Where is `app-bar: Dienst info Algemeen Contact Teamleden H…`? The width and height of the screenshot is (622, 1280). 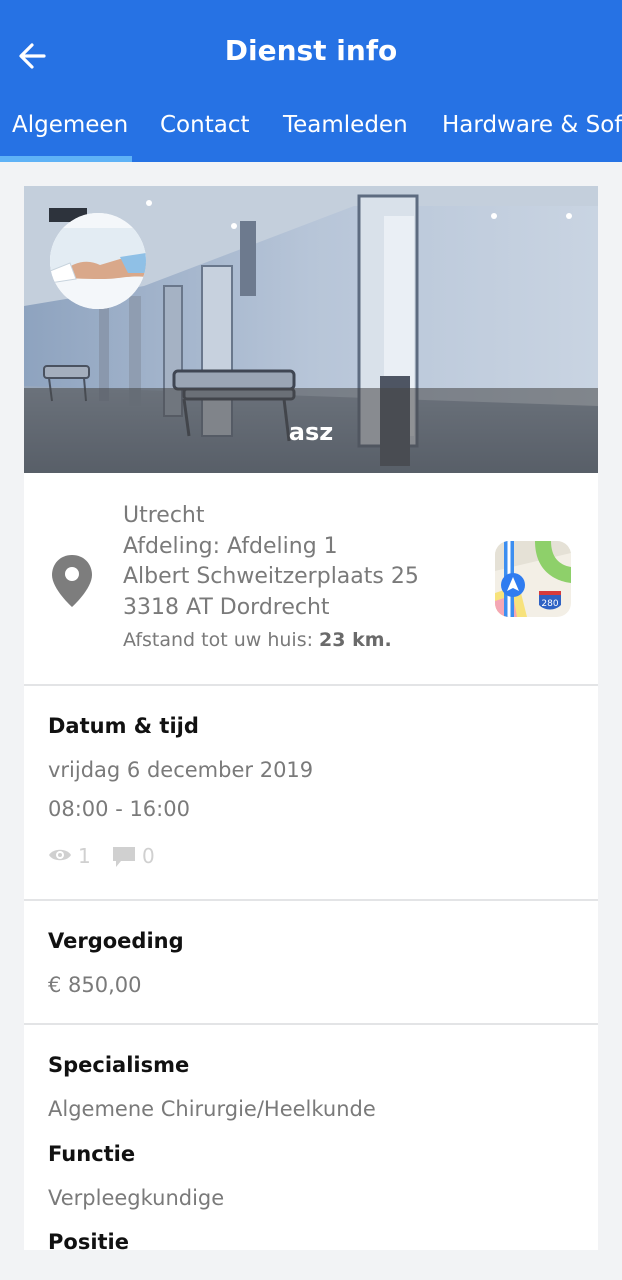 app-bar: Dienst info Algemeen Contact Teamleden H… is located at coordinates (311, 81).